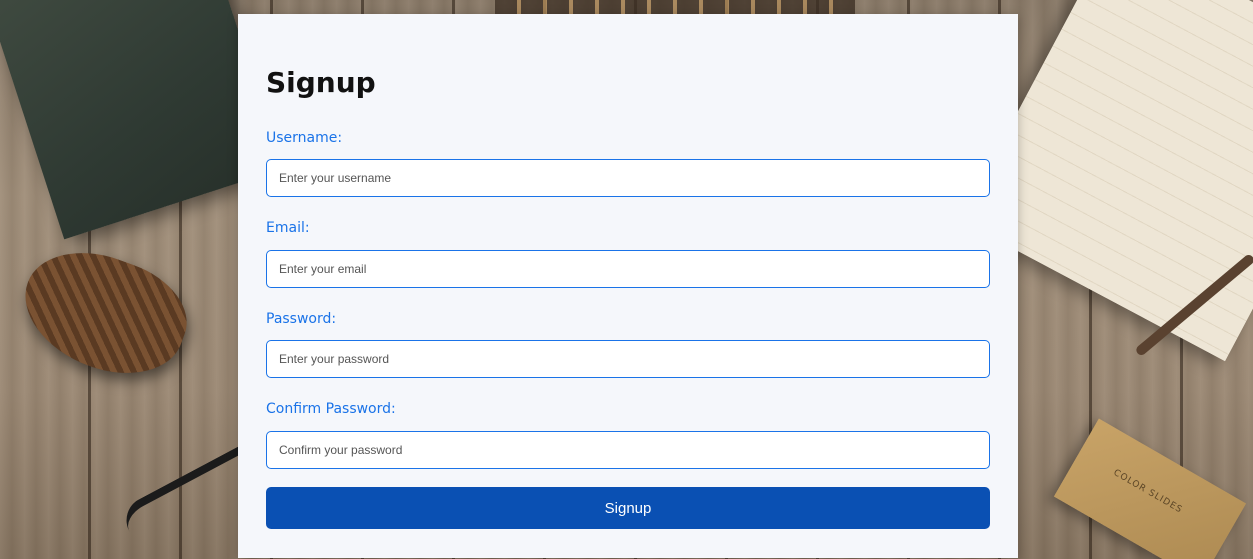 This screenshot has height=559, width=1253. Describe the element at coordinates (304, 138) in the screenshot. I see `username-label: Username:` at that location.